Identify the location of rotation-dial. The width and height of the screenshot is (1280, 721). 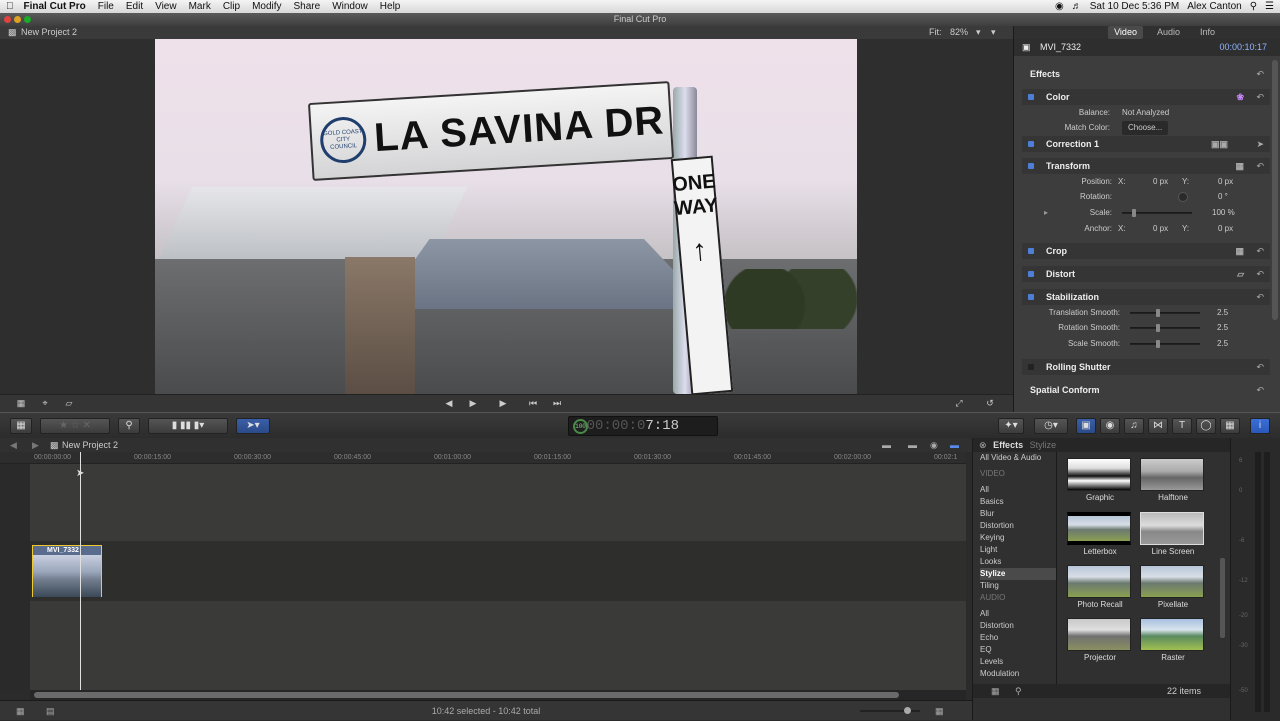
(1183, 197).